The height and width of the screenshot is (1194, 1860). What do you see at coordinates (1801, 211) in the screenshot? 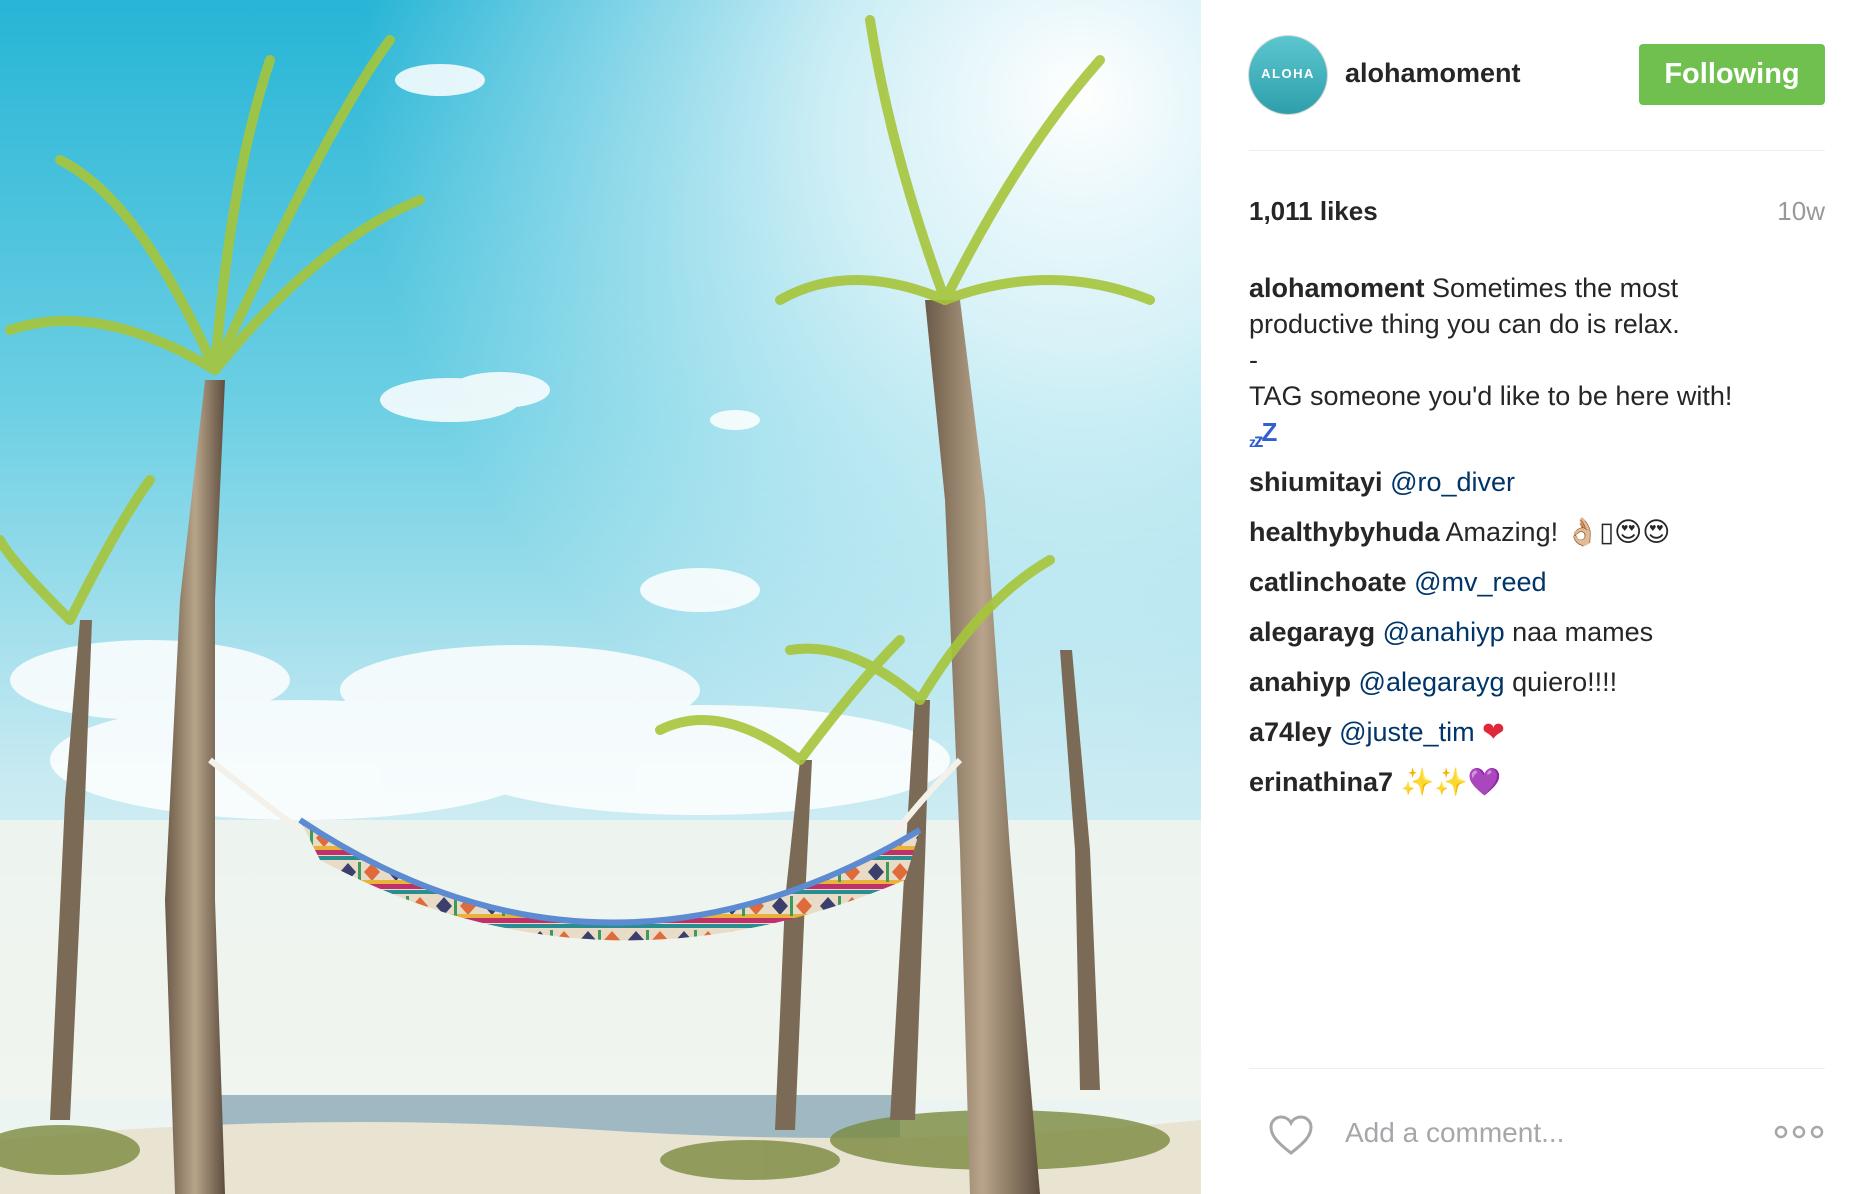
I see `post-age: 10w` at bounding box center [1801, 211].